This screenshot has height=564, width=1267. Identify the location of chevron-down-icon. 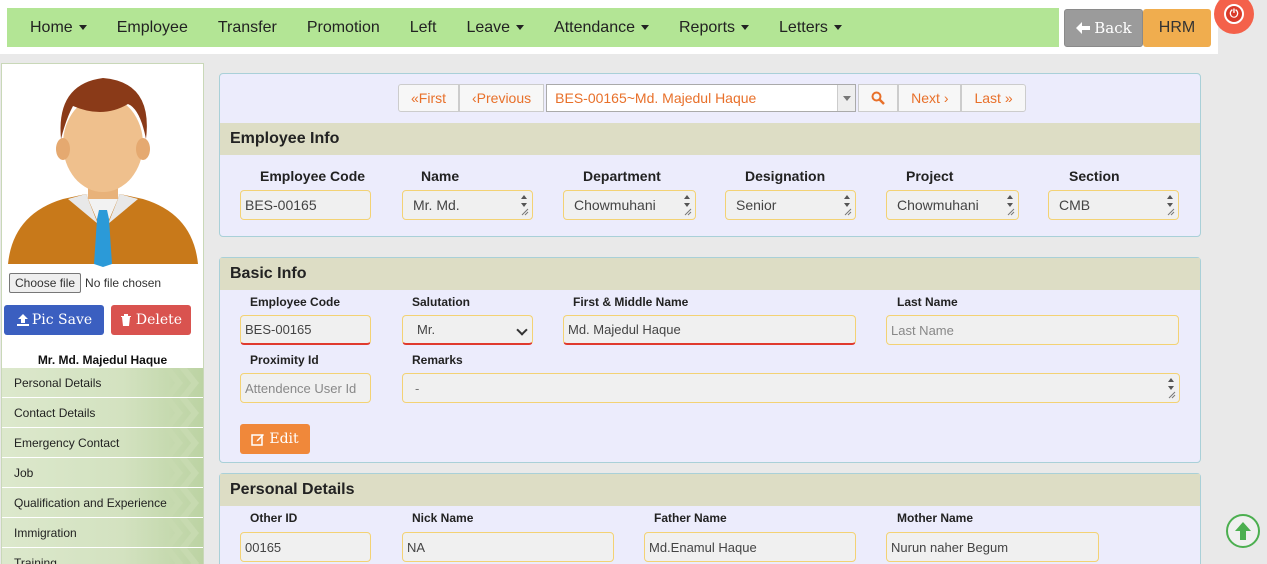
(522, 330).